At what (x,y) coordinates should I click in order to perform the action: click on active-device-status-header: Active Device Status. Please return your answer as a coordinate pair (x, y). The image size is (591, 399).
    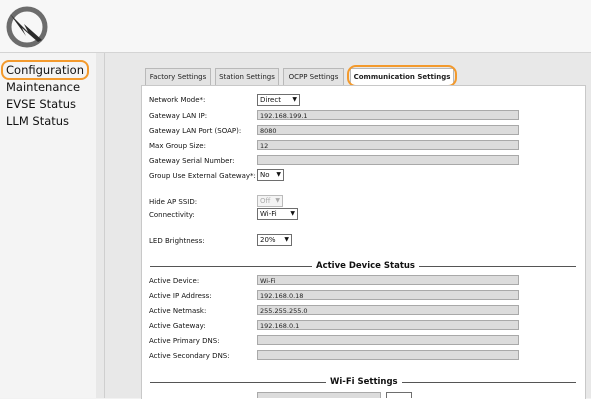
    Looking at the image, I should click on (363, 266).